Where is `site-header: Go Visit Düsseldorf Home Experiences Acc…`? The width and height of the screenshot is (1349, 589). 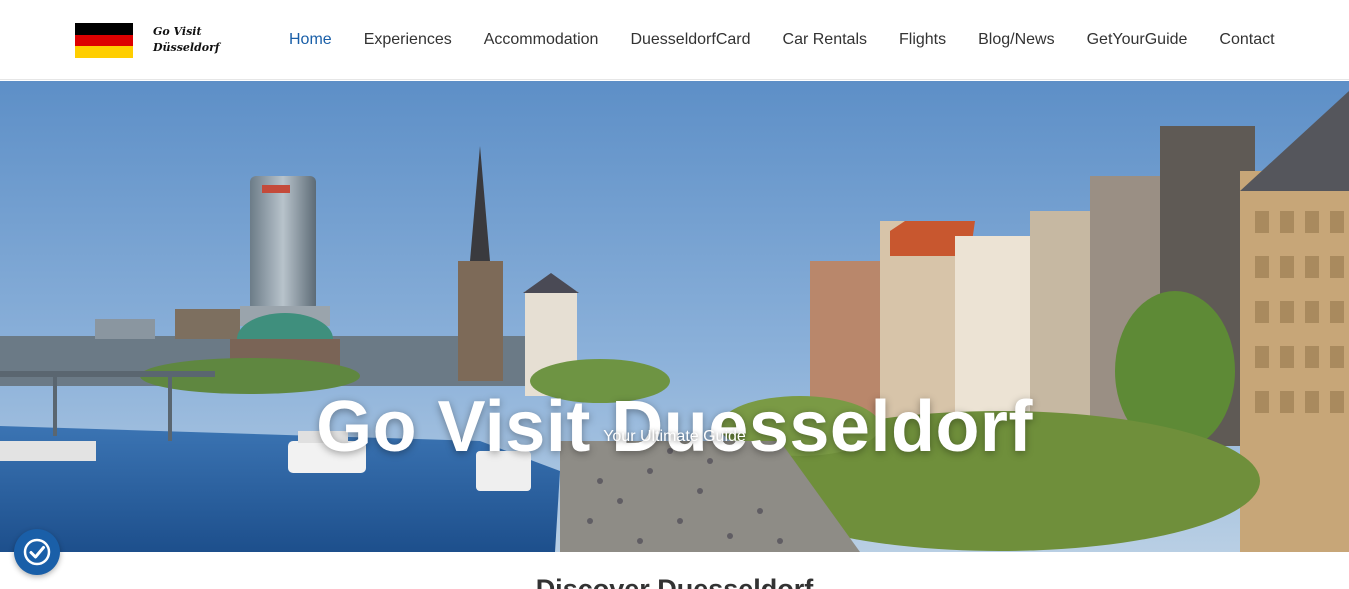 site-header: Go Visit Düsseldorf Home Experiences Acc… is located at coordinates (674, 40).